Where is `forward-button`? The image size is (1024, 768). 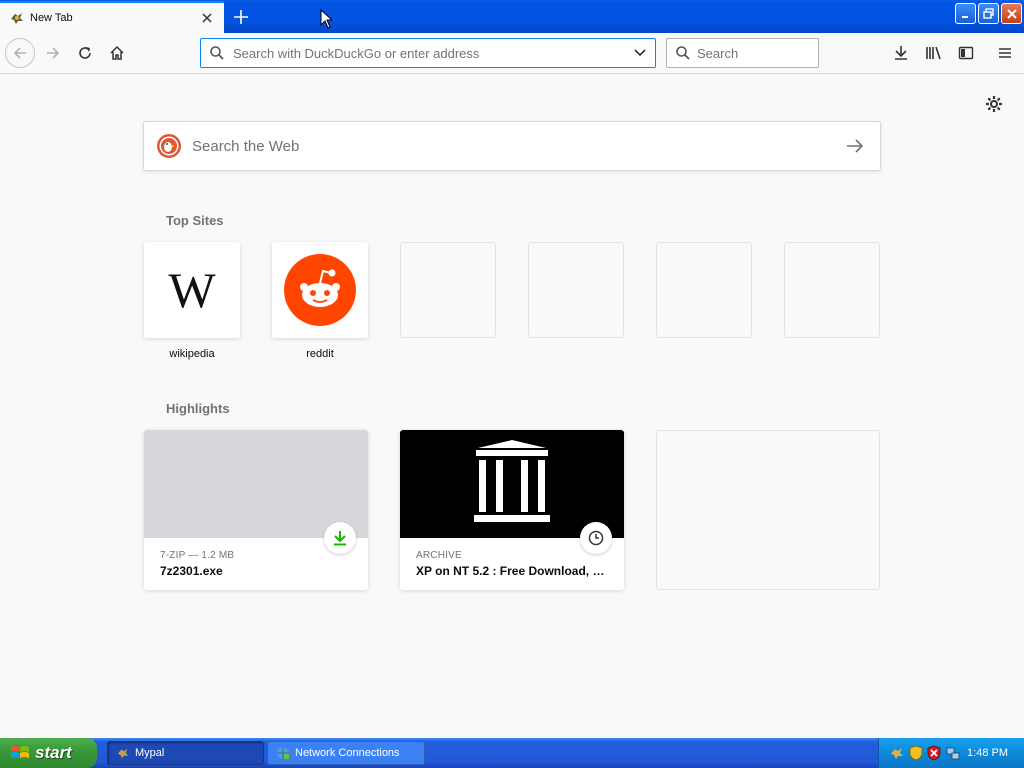
forward-button is located at coordinates (53, 53).